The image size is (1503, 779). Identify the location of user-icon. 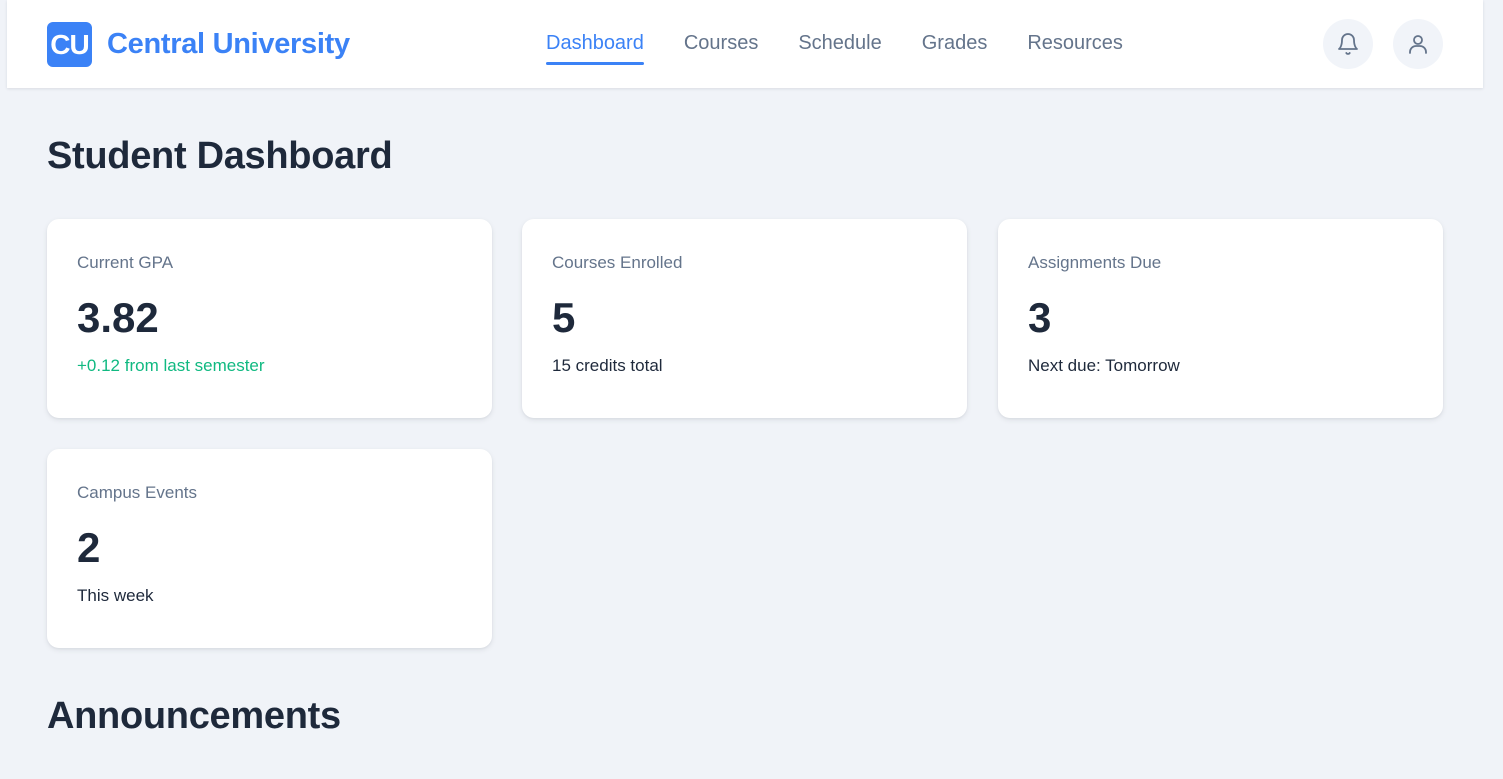
(1418, 44).